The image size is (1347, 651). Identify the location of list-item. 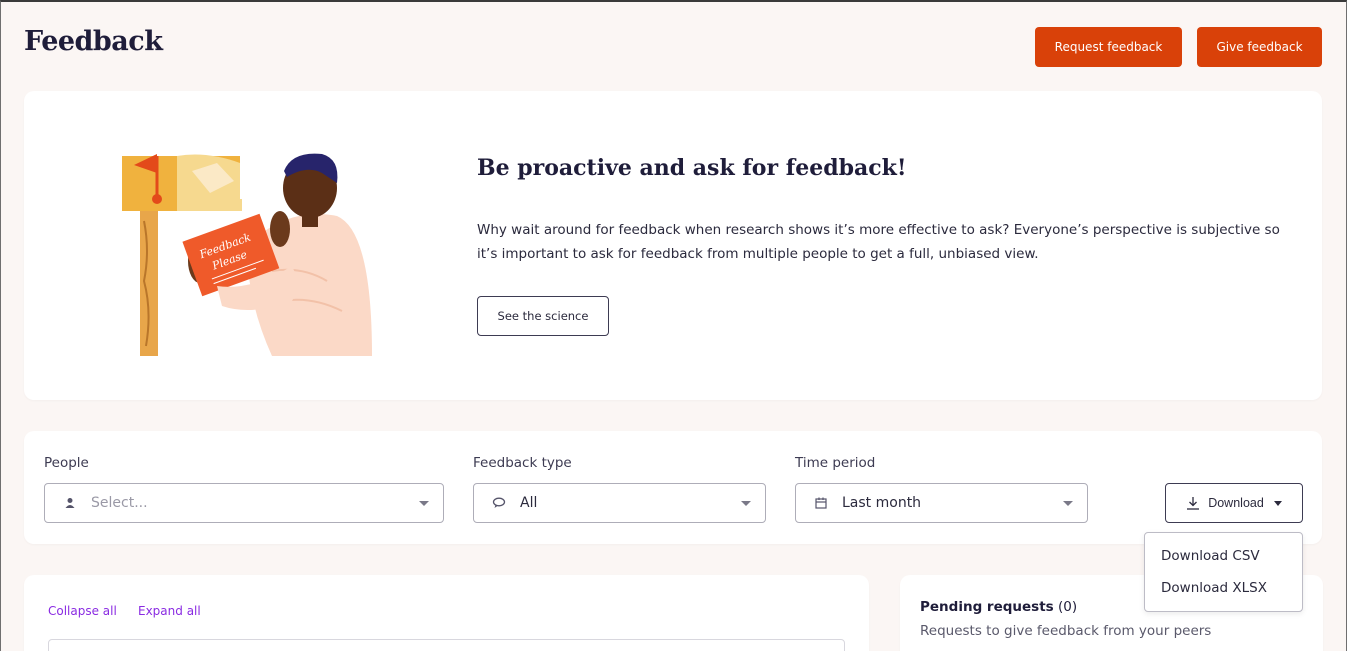
(446, 645).